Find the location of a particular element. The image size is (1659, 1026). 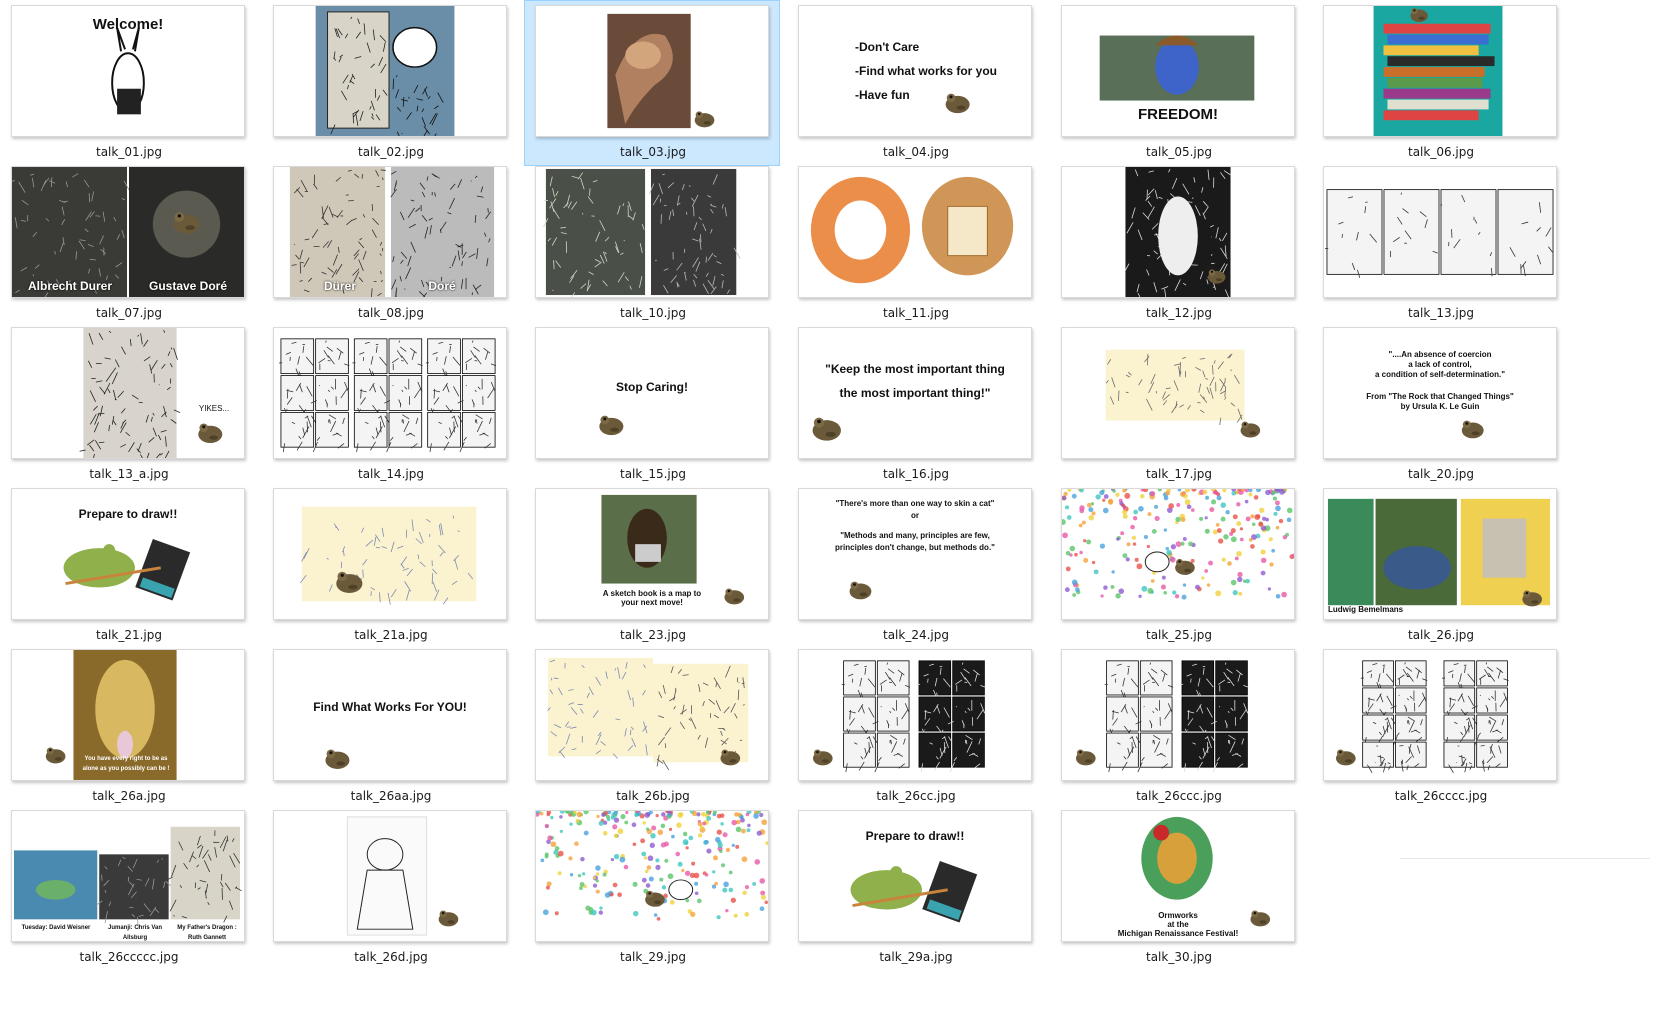

file-name-label: talk_02.jpg is located at coordinates (391, 152).